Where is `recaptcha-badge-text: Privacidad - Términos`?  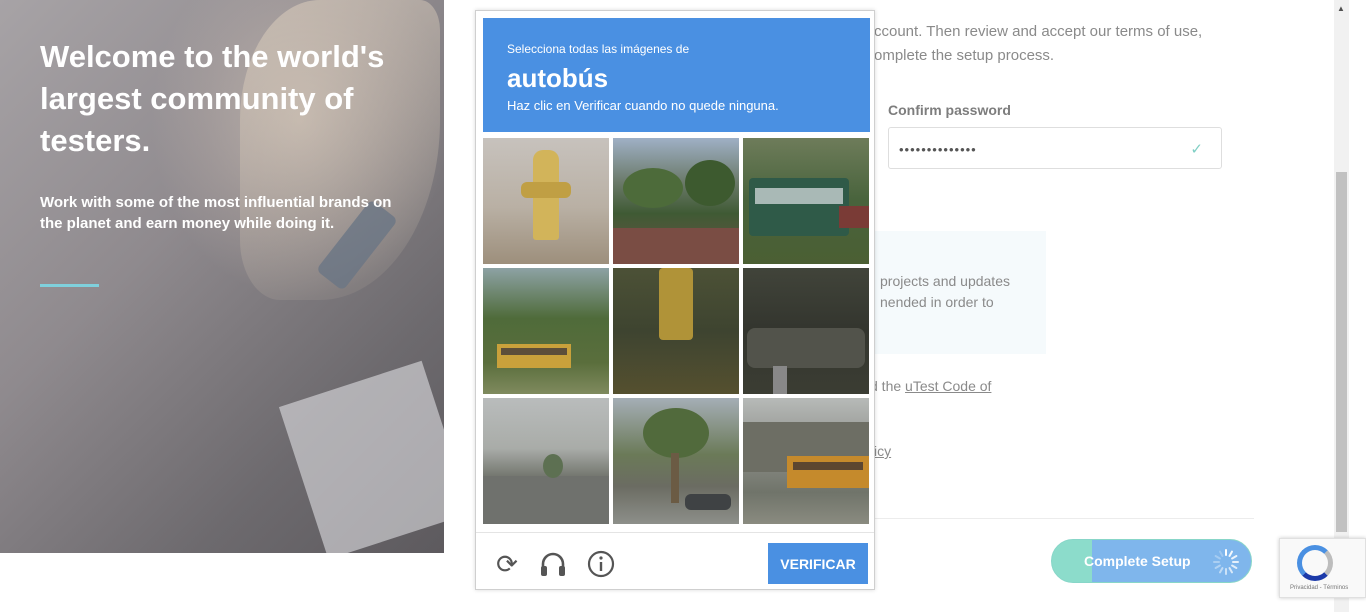
recaptcha-badge-text: Privacidad - Términos is located at coordinates (1319, 588).